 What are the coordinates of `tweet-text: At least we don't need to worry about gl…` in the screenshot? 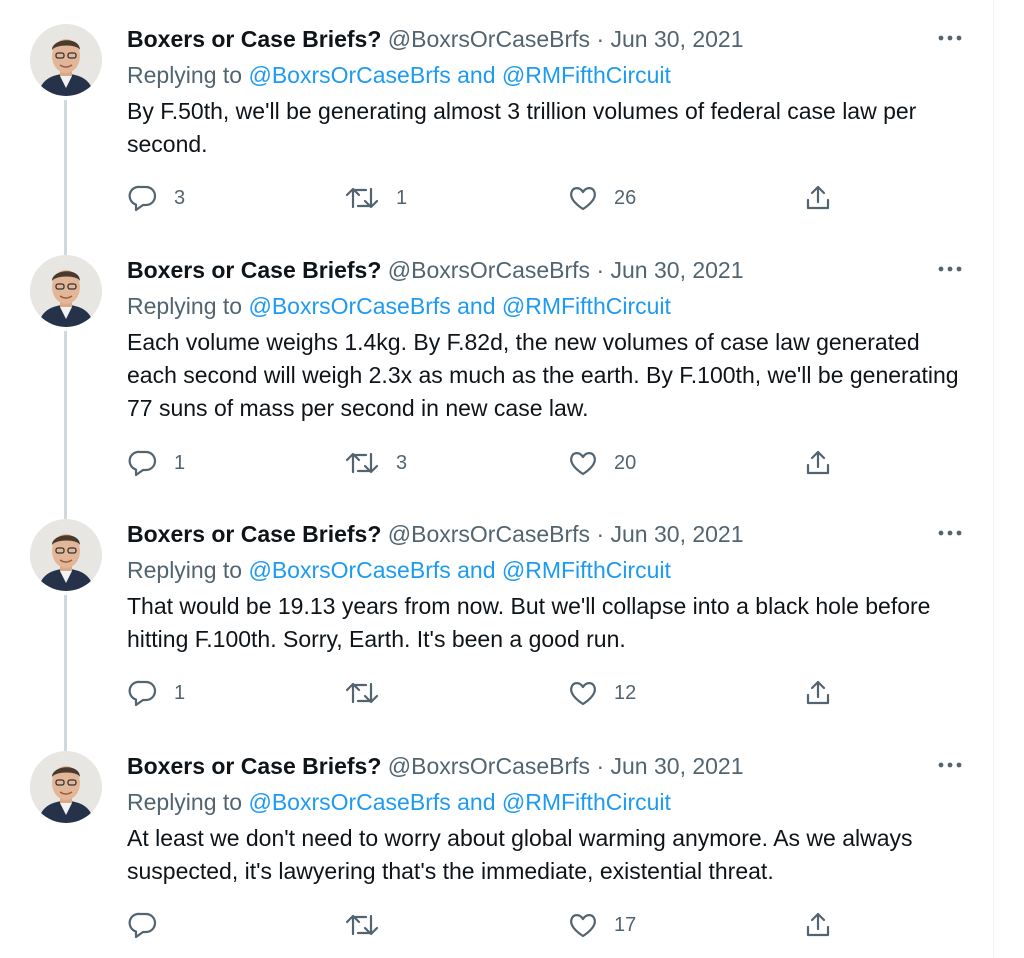 It's located at (520, 854).